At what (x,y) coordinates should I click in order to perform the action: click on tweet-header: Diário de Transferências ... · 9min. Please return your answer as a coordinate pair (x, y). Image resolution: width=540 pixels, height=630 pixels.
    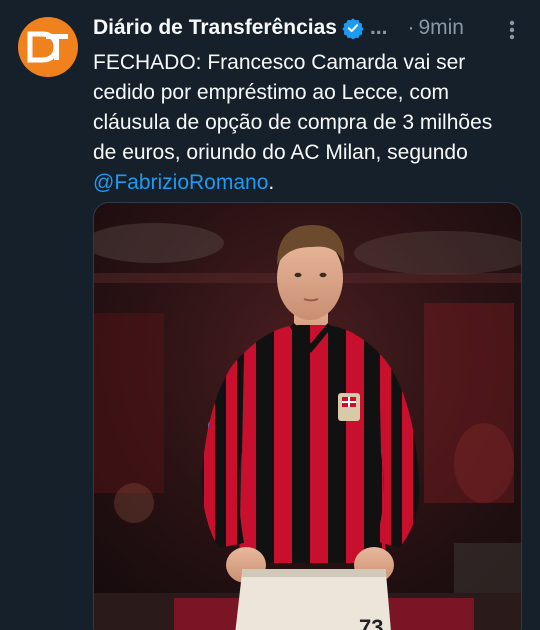
    Looking at the image, I should click on (308, 28).